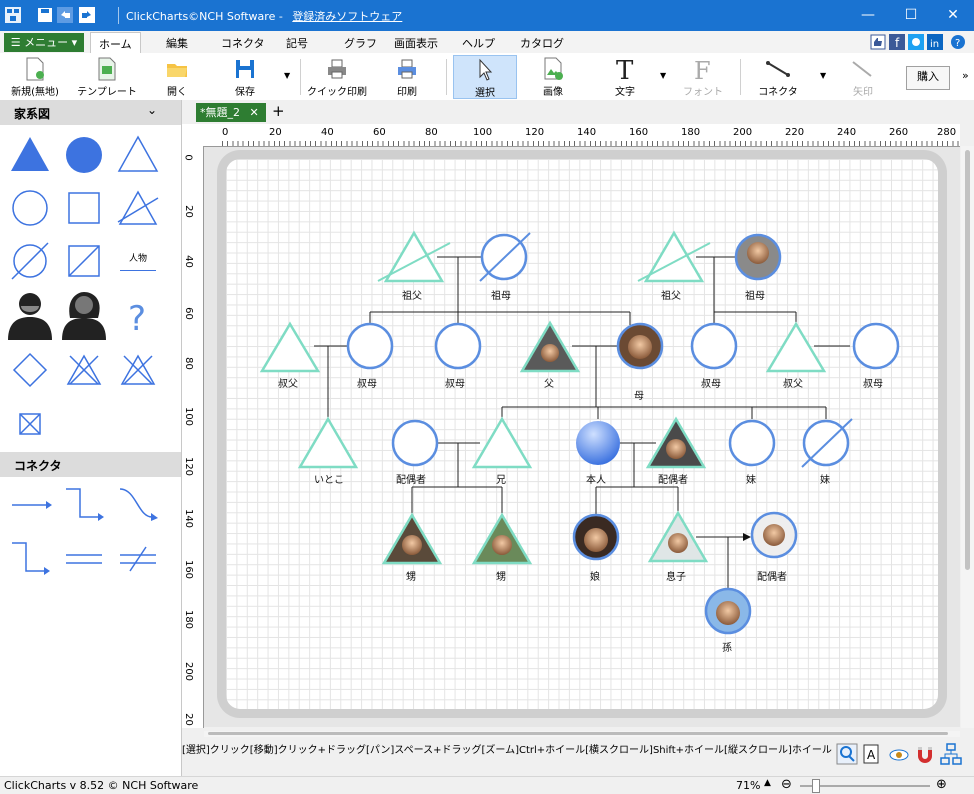 The height and width of the screenshot is (794, 974). I want to click on tab-help: ヘルプ, so click(478, 43).